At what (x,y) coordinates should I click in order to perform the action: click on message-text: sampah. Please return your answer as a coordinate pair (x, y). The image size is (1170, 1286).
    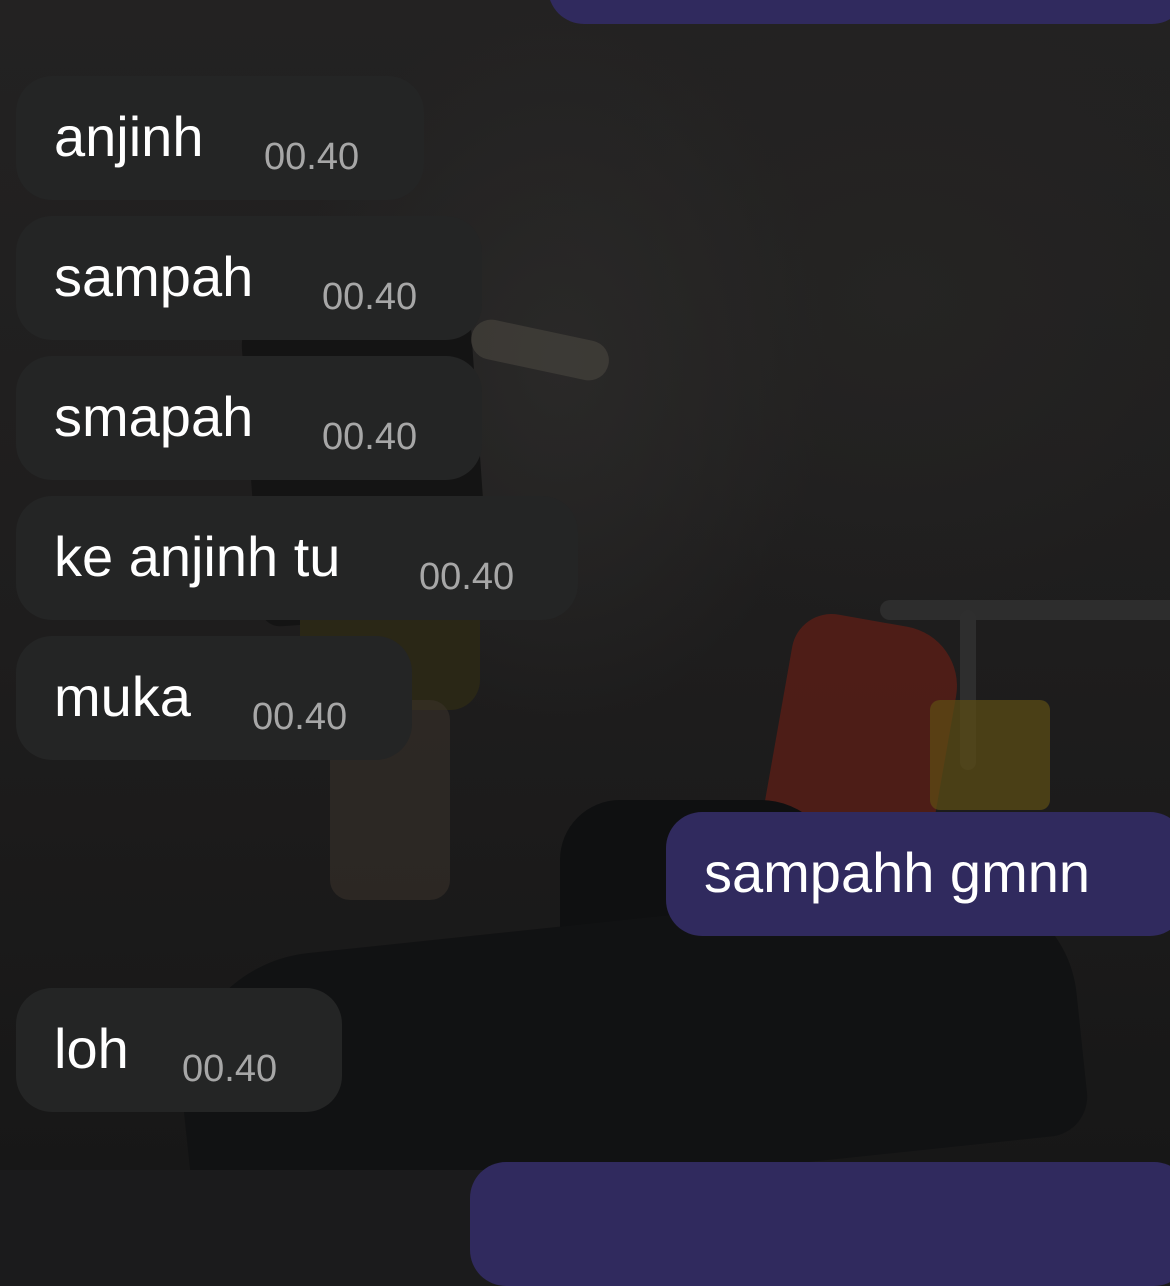
    Looking at the image, I should click on (154, 276).